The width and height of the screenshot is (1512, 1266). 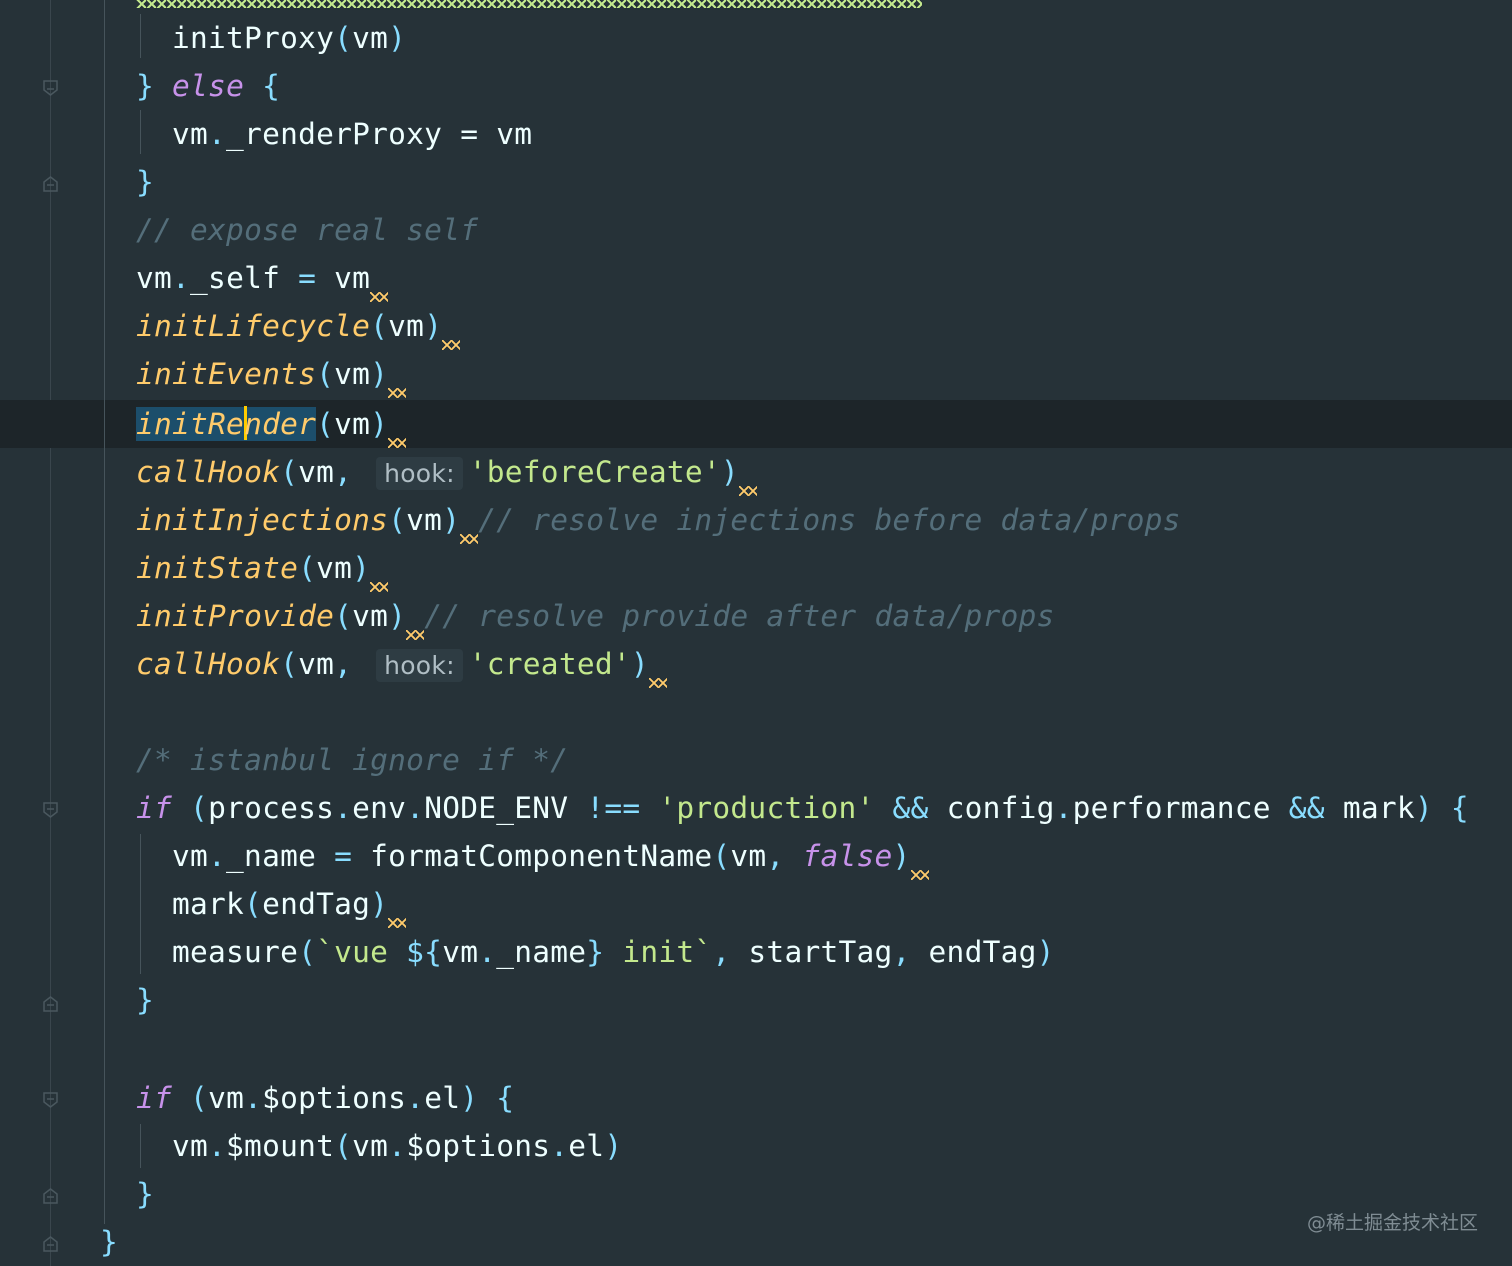 I want to click on code-line: if (vm.$options.el) {, so click(x=325, y=1098).